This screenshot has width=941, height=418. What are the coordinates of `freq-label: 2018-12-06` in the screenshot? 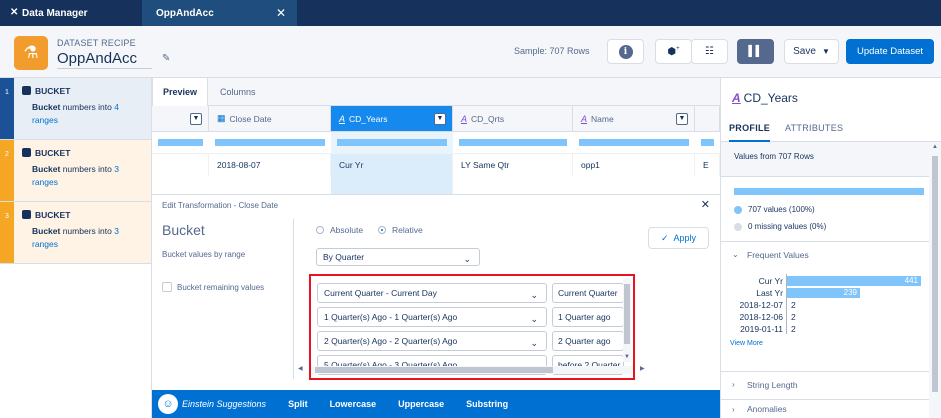 It's located at (761, 317).